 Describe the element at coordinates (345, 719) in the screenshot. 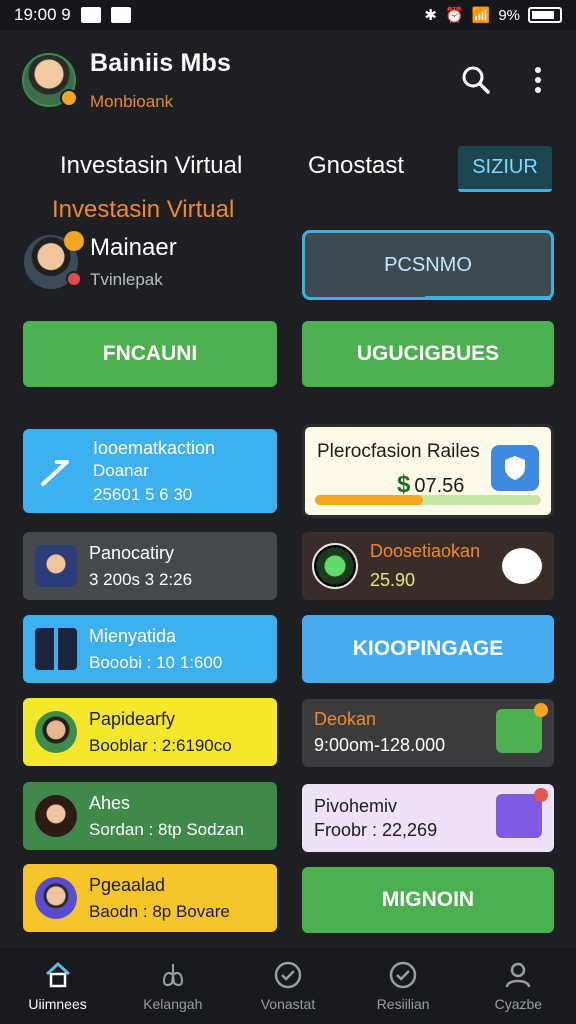

I see `card-title: Deokan` at that location.